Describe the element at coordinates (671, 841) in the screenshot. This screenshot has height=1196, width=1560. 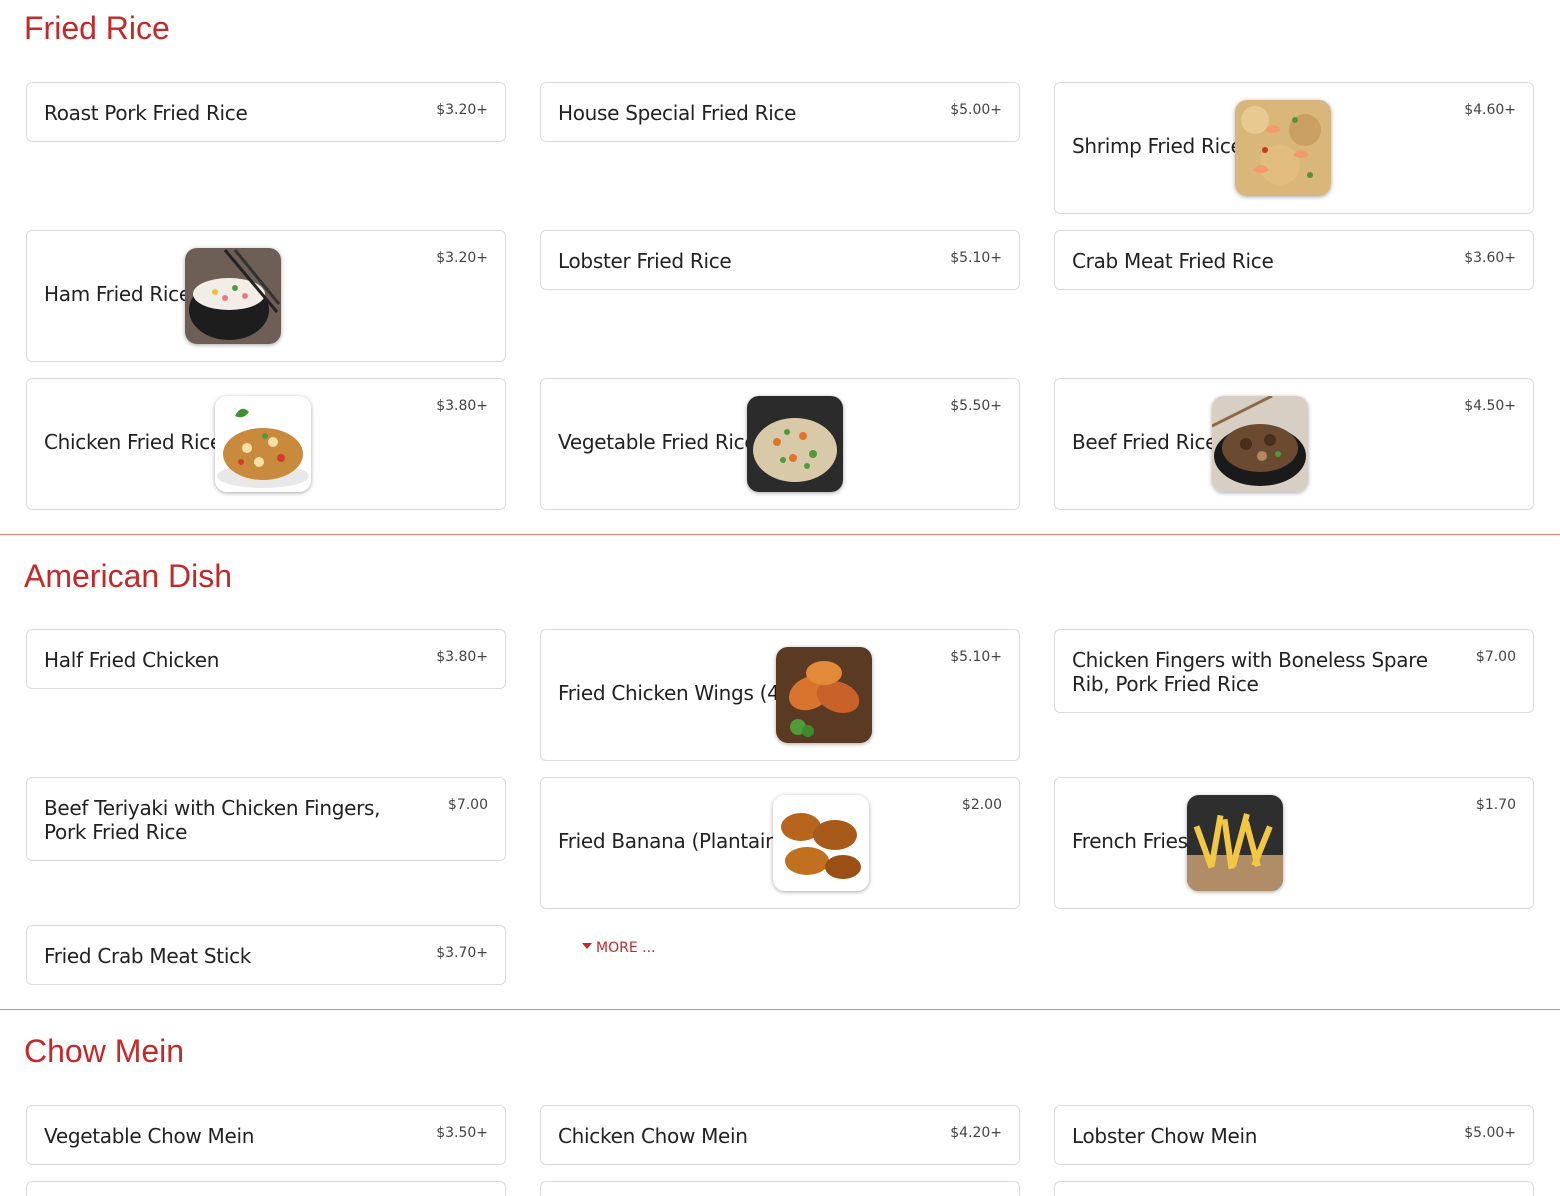
I see `item-name: Fried Banana (Plantain)` at that location.